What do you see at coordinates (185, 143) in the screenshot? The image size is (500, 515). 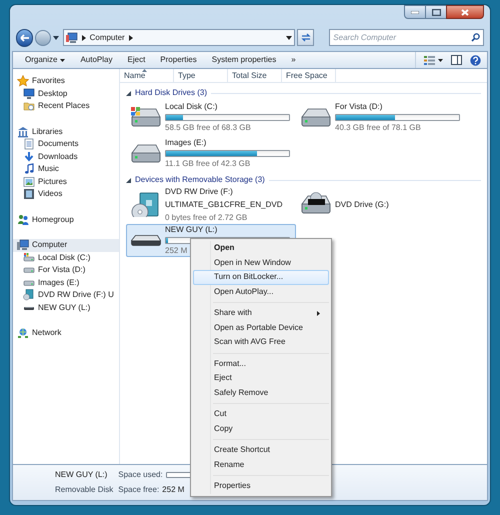 I see `drive-name: Images (E:)` at bounding box center [185, 143].